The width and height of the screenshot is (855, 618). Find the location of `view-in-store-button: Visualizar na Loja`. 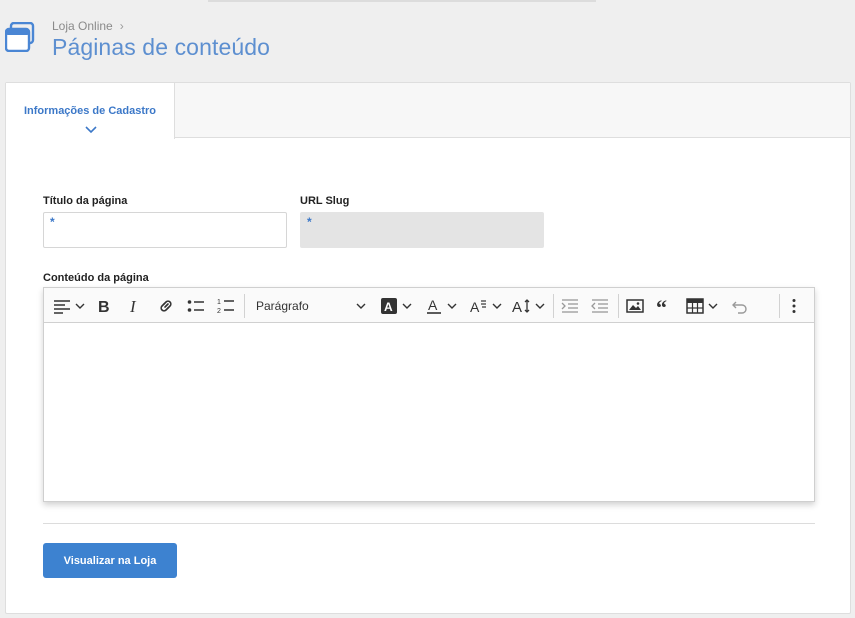

view-in-store-button: Visualizar na Loja is located at coordinates (110, 560).